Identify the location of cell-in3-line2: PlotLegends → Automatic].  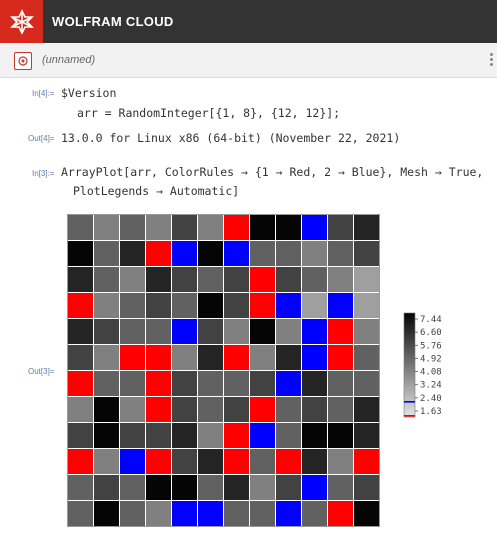
(156, 191).